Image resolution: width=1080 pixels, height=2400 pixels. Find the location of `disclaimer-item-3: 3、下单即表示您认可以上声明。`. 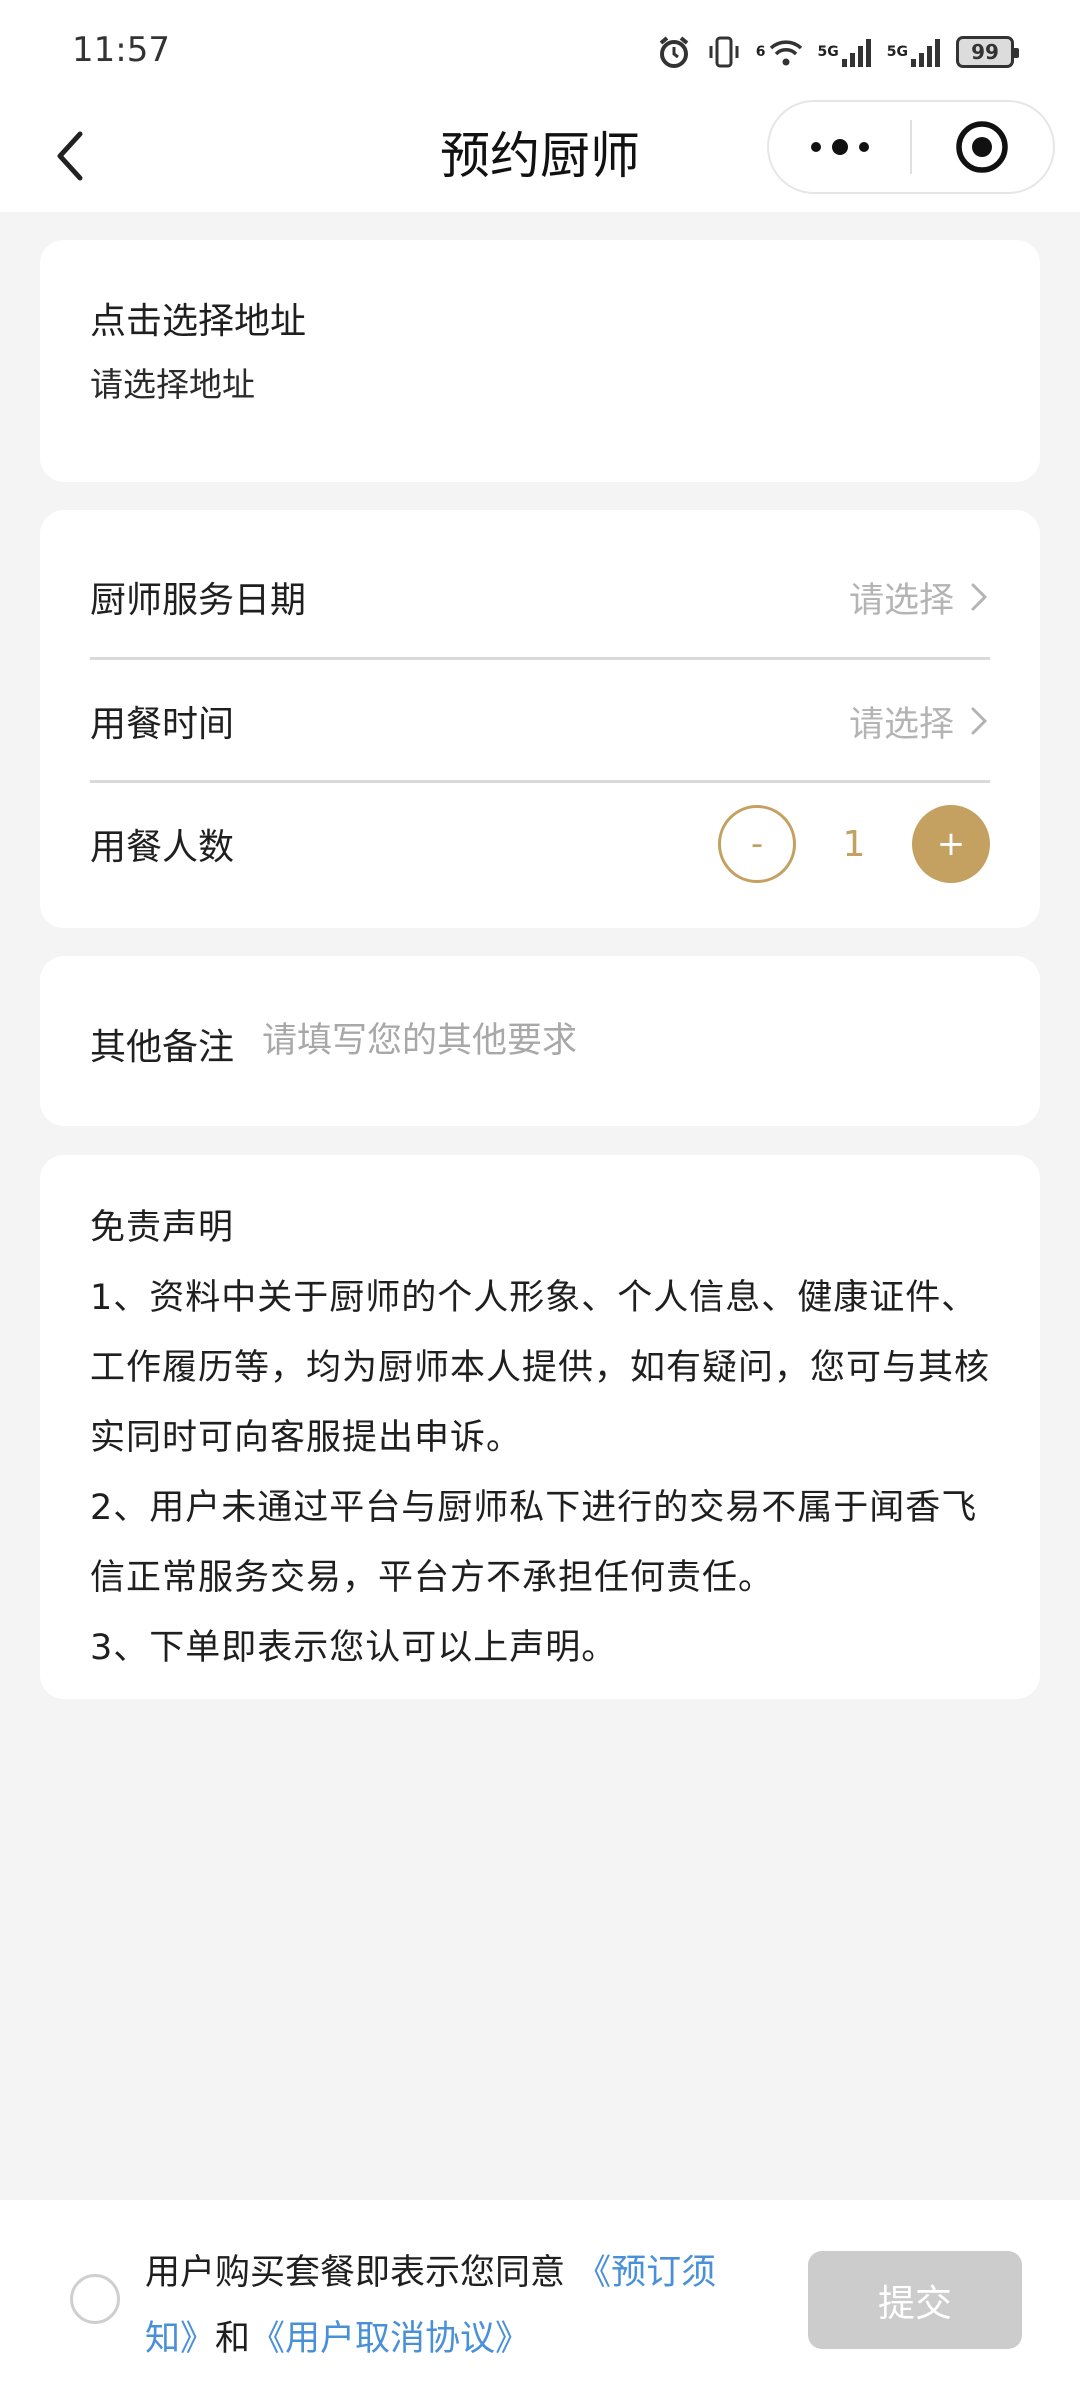

disclaimer-item-3: 3、下单即表示您认可以上声明。 is located at coordinates (354, 1648).